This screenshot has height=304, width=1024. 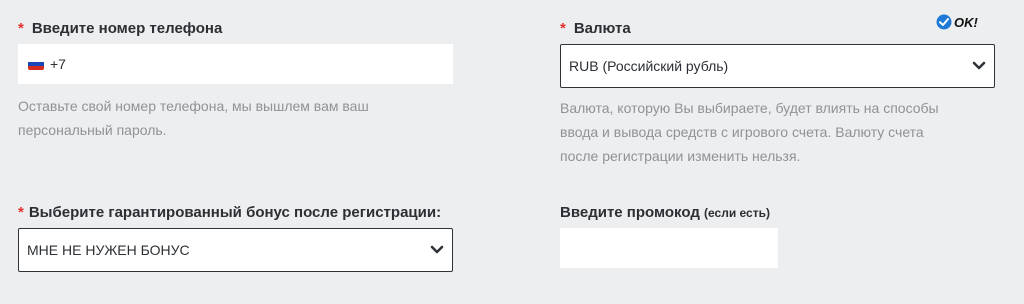 I want to click on promo-label-note: (если есть), so click(x=737, y=213).